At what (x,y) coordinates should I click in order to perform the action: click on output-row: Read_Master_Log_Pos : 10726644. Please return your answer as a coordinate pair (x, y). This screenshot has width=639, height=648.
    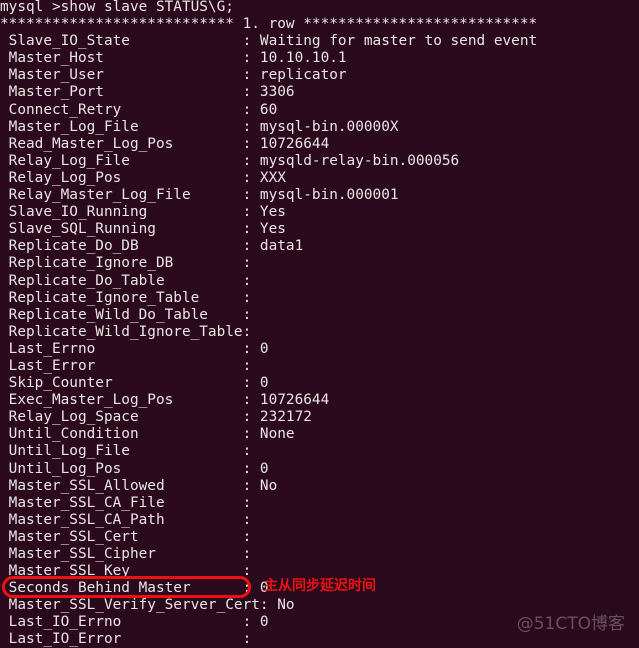
    Looking at the image, I should click on (165, 143).